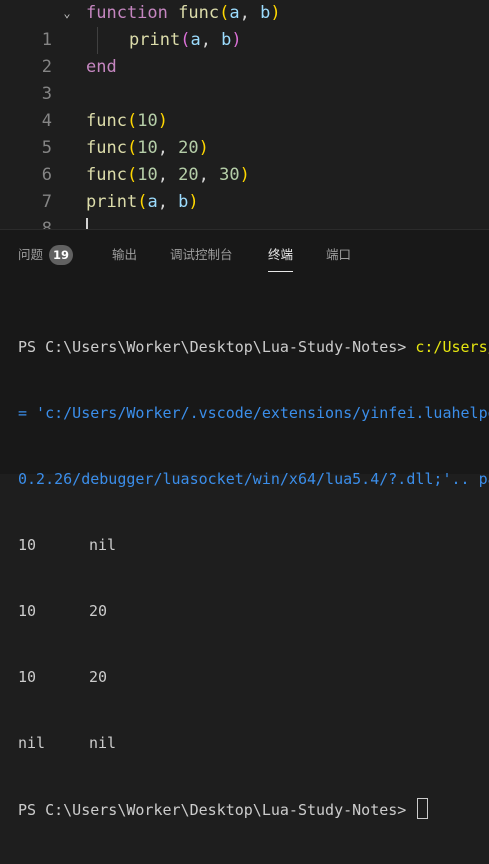  What do you see at coordinates (244, 52) in the screenshot?
I see `code-line-2: 2 print(a, b)` at bounding box center [244, 52].